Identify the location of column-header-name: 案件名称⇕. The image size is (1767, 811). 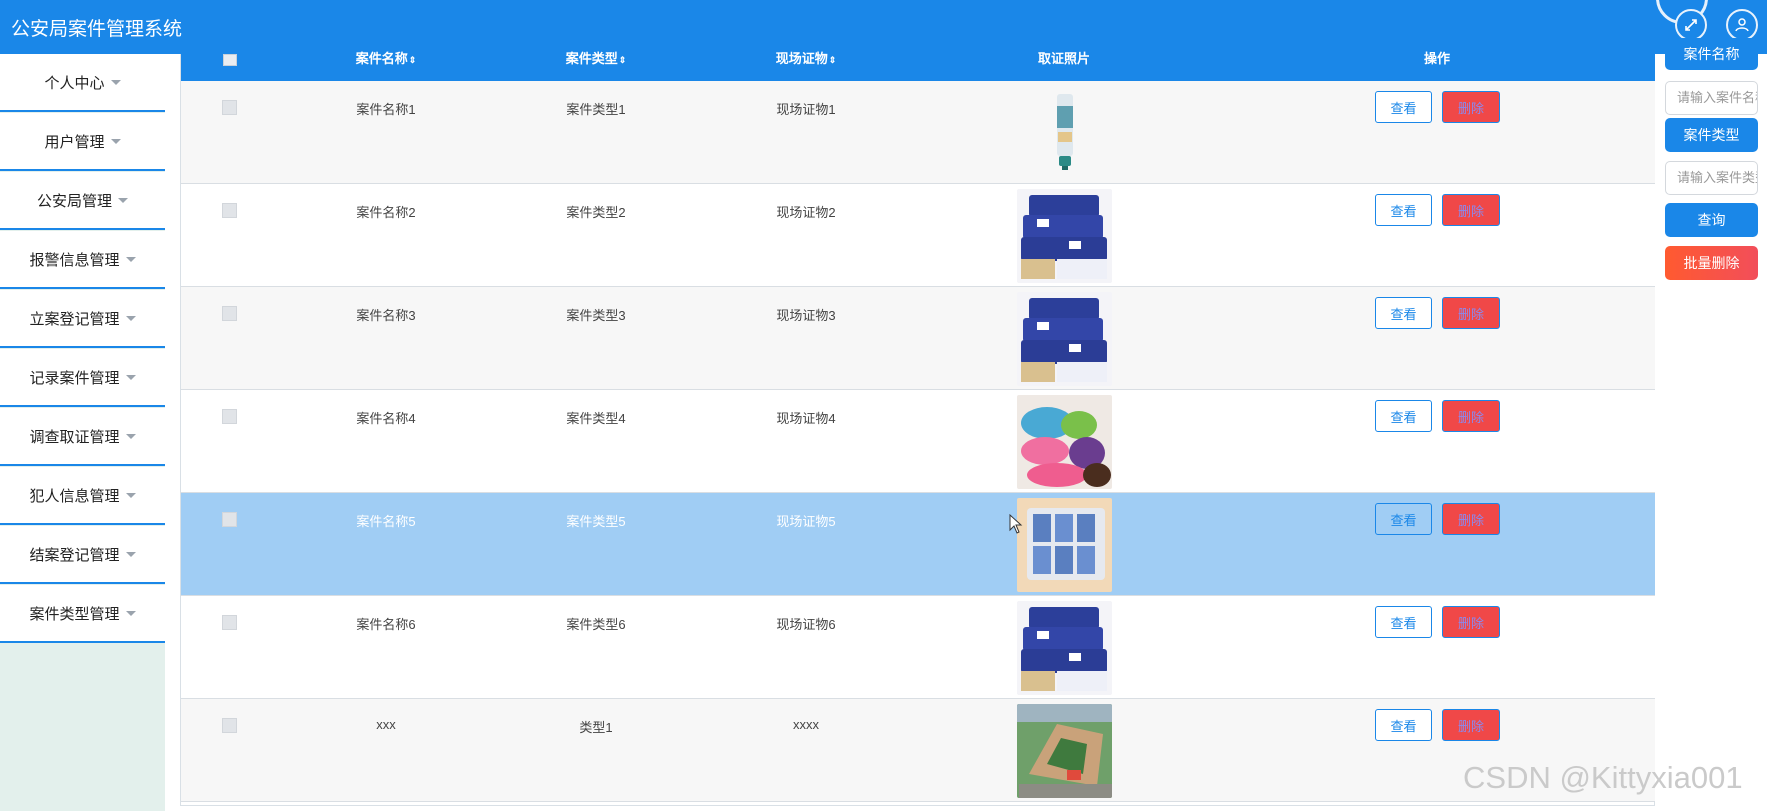
(386, 66).